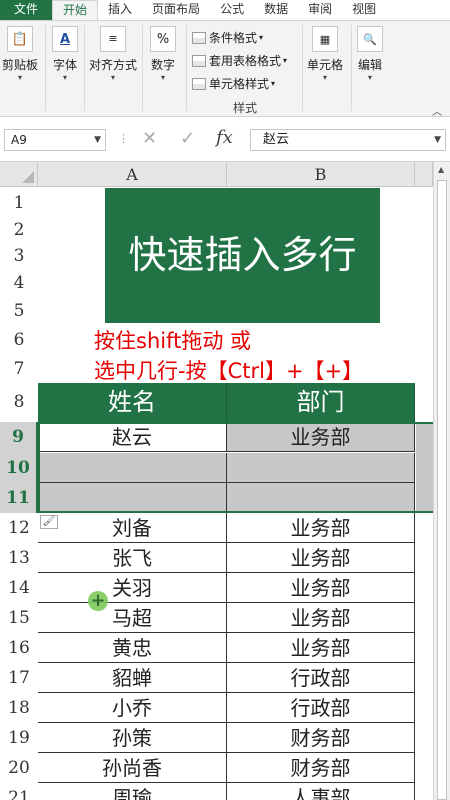  I want to click on row-header: 1, so click(19, 203).